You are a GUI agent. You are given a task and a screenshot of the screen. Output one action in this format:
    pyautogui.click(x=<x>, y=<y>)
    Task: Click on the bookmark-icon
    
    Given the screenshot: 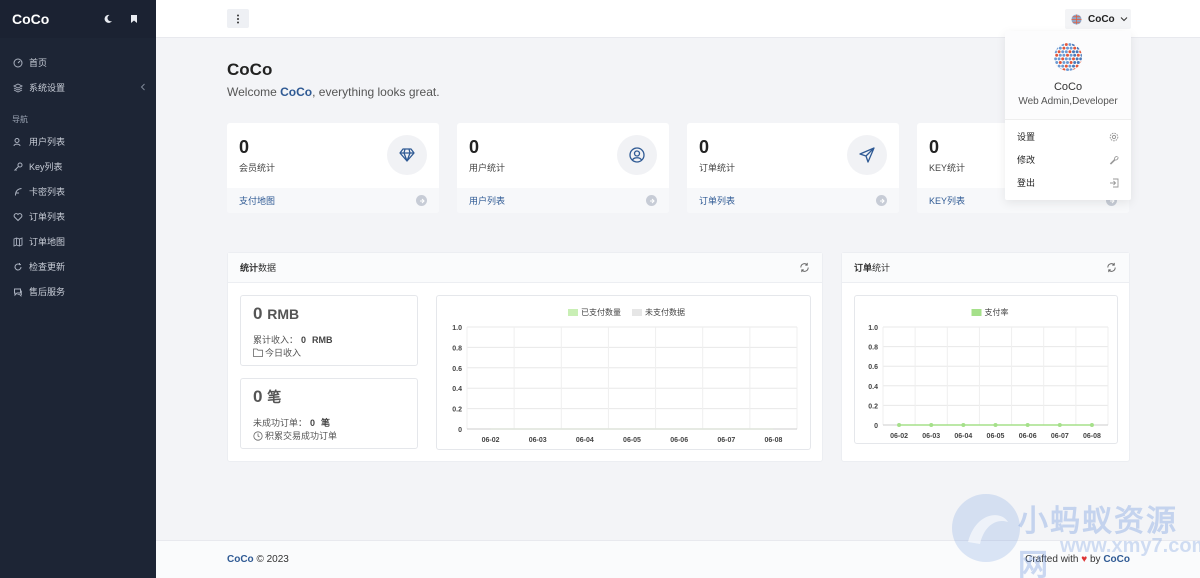 What is the action you would take?
    pyautogui.click(x=134, y=19)
    